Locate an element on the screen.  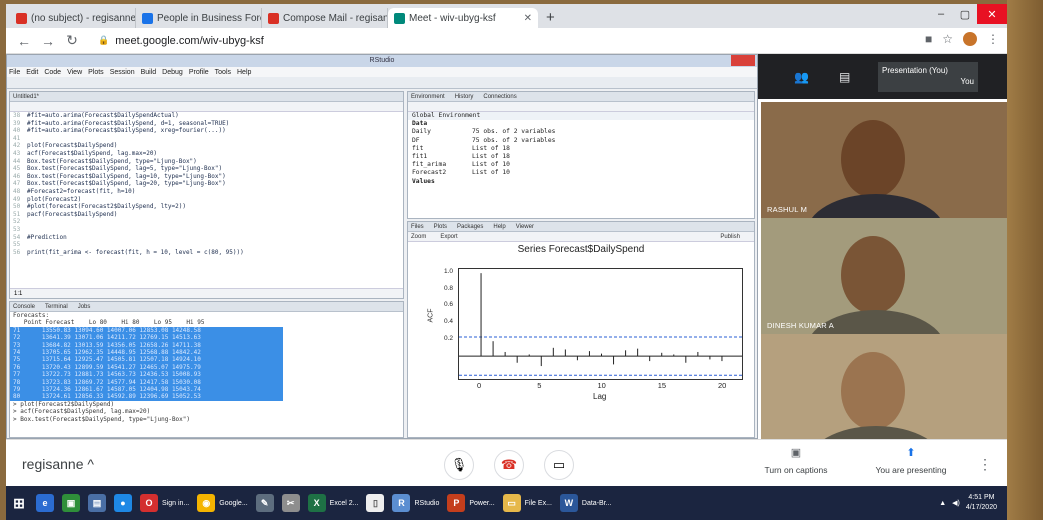
acf-chart is located at coordinates (600, 324).